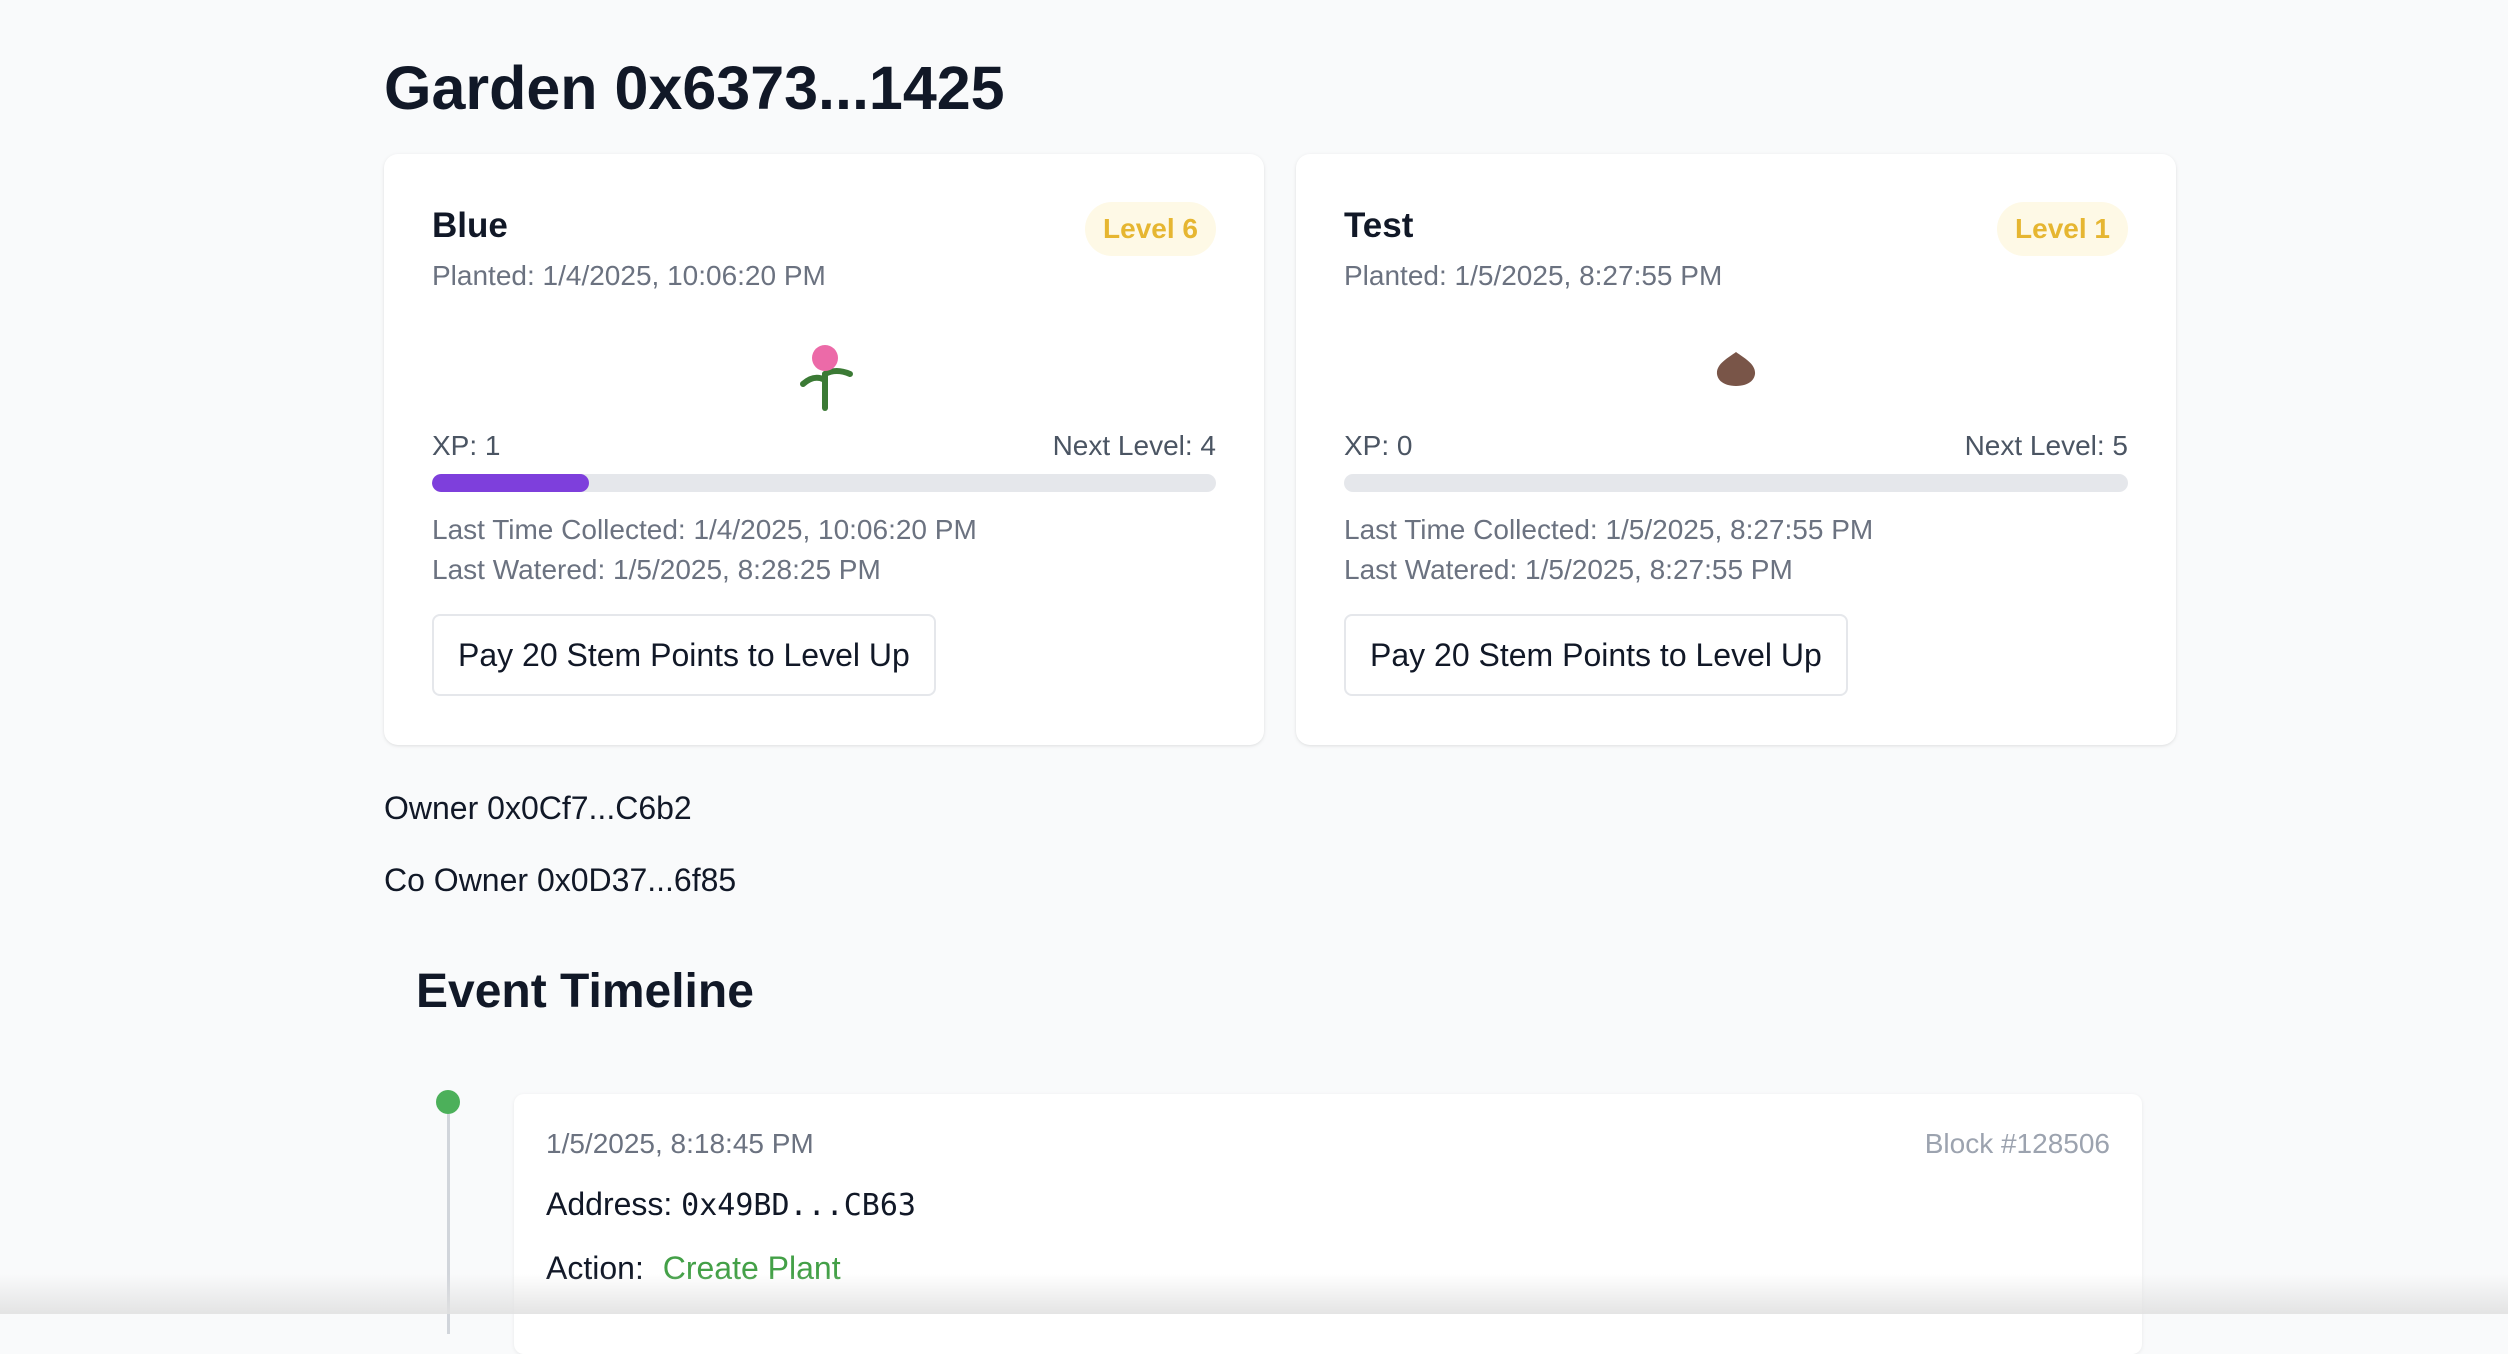 The width and height of the screenshot is (2508, 1354). I want to click on event-block-number: Block #128506, so click(2017, 1143).